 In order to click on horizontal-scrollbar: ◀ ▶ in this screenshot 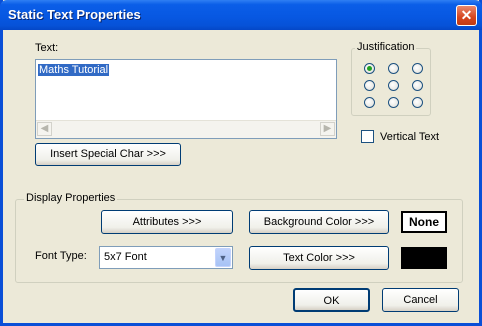, I will do `click(186, 129)`.